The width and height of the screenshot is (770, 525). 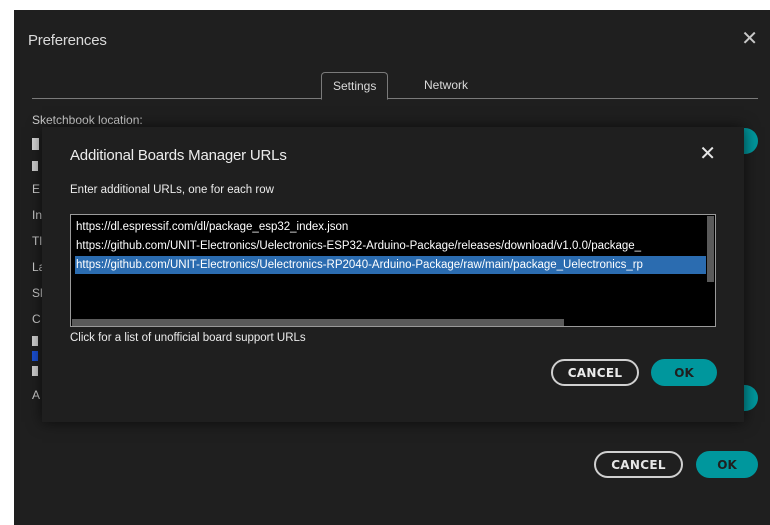 I want to click on dialog-instruction: Enter additional URLs, one for each row, so click(x=172, y=190).